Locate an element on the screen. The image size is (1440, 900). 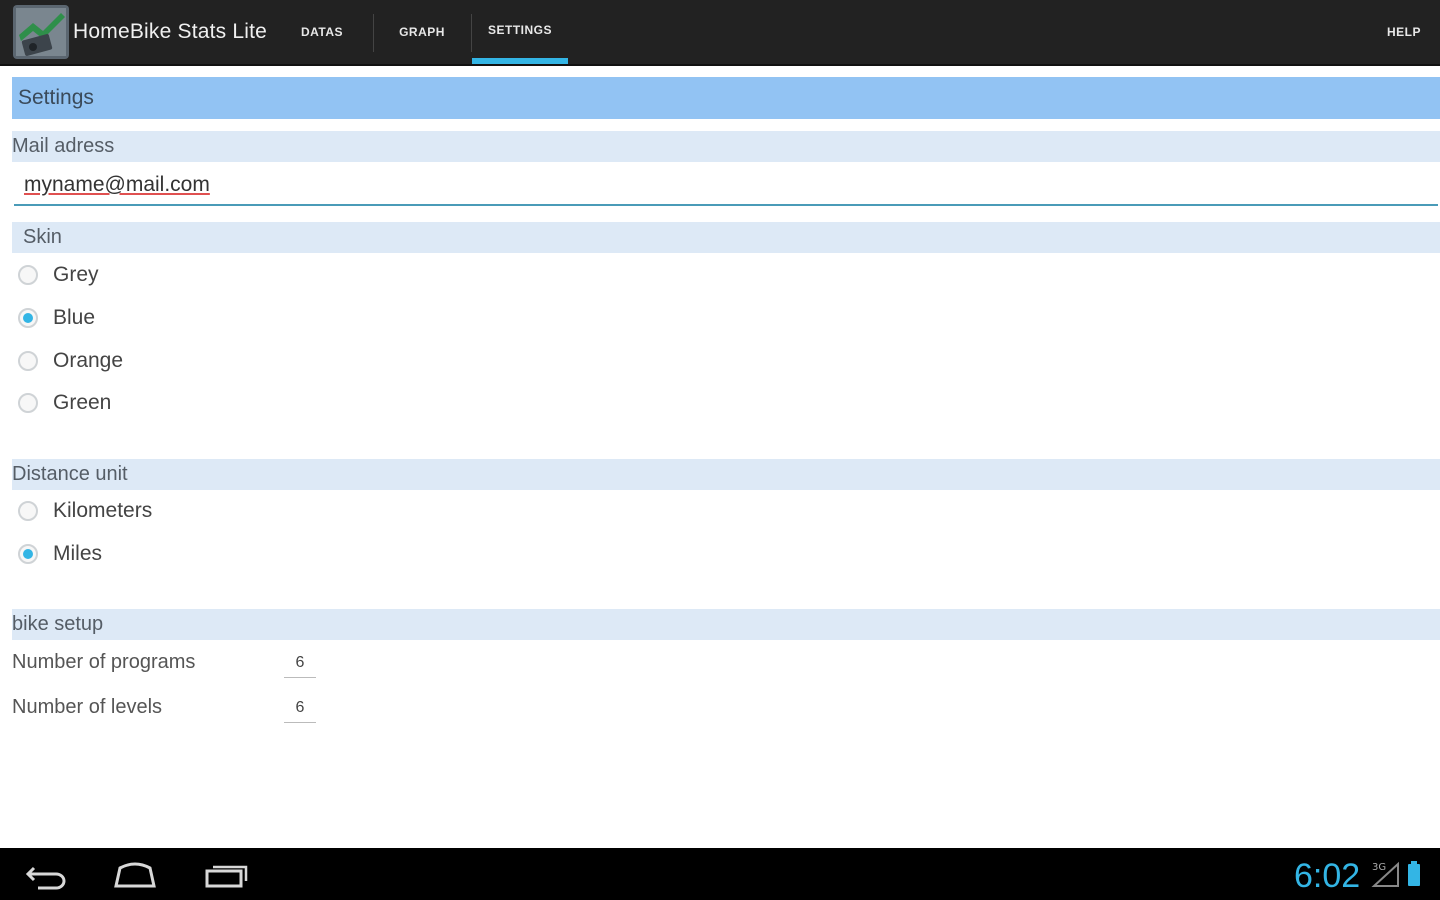
radio-label: Grey is located at coordinates (76, 274).